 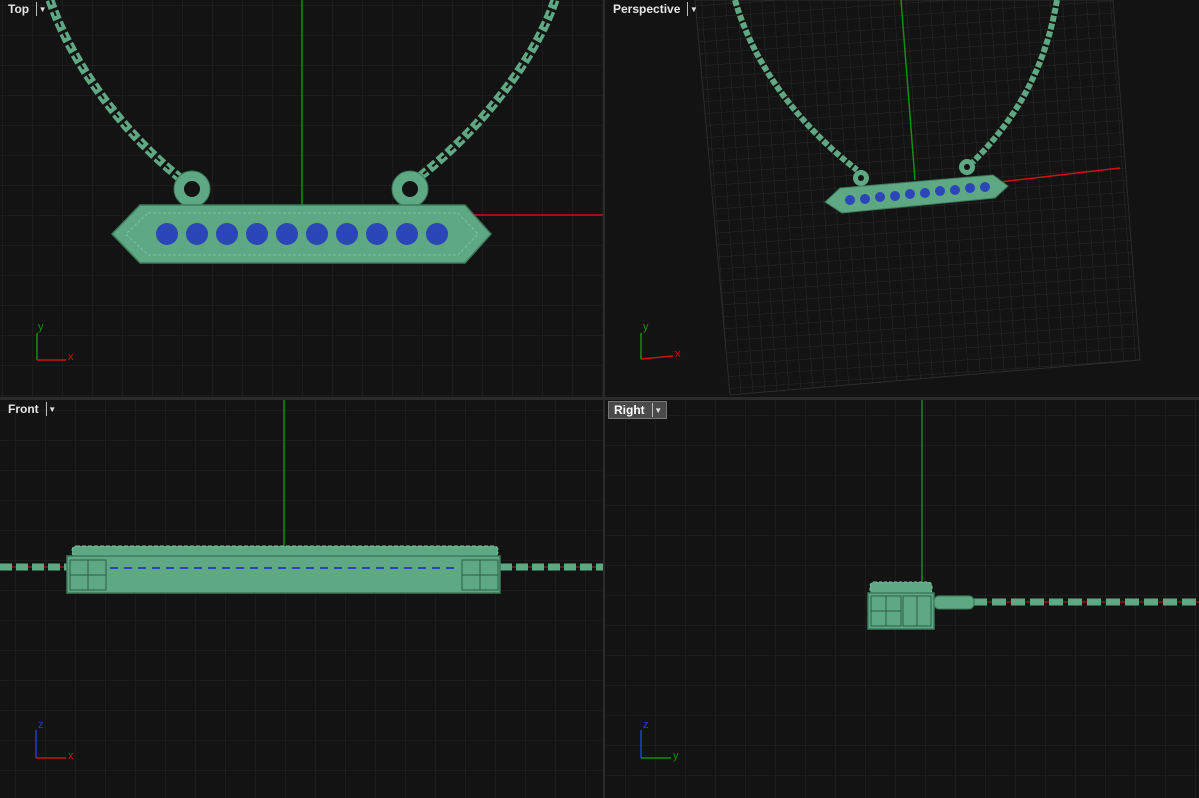 I want to click on viewport-title-front: Front ▼, so click(x=31, y=409).